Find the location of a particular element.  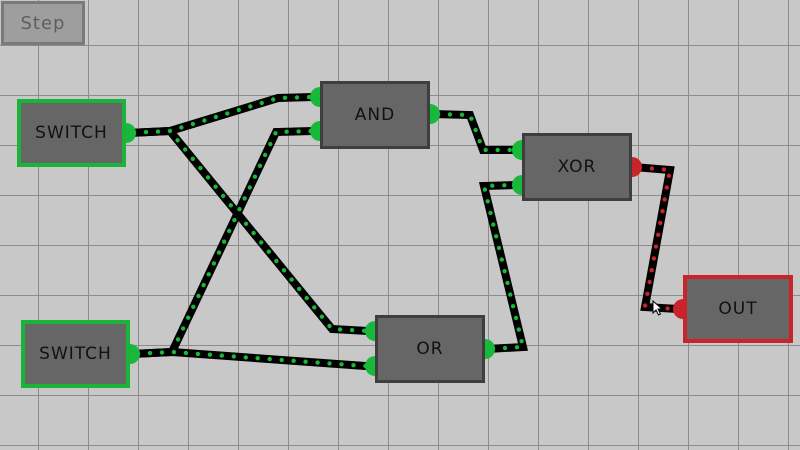

xor-gate: XOR is located at coordinates (577, 167).